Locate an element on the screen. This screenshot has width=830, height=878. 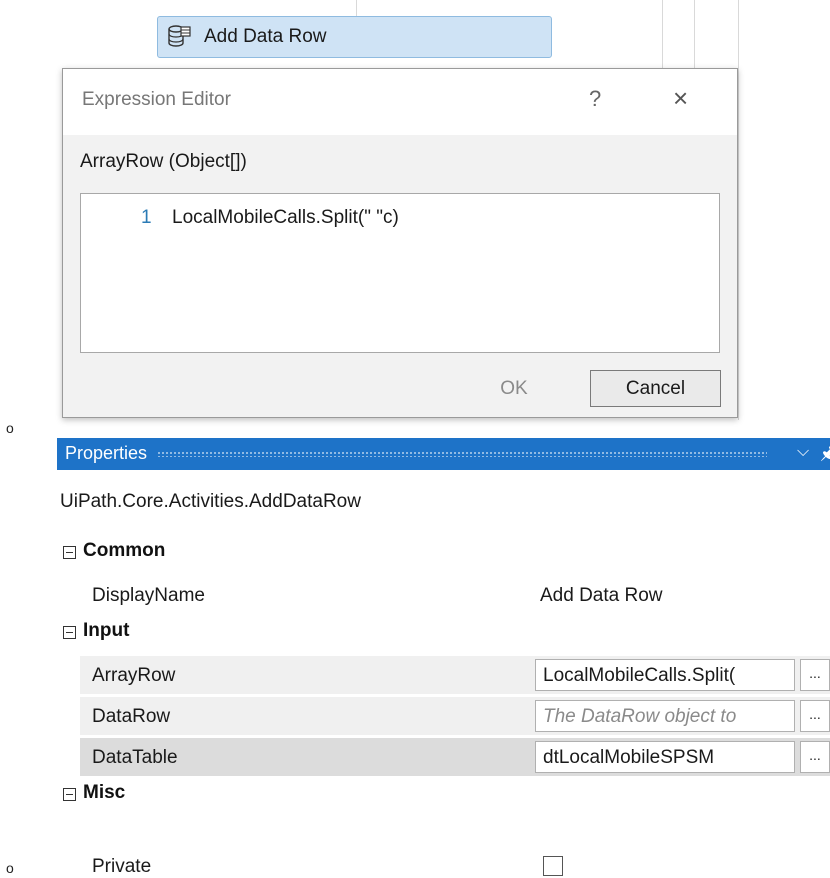
property-name: Private is located at coordinates (122, 866).